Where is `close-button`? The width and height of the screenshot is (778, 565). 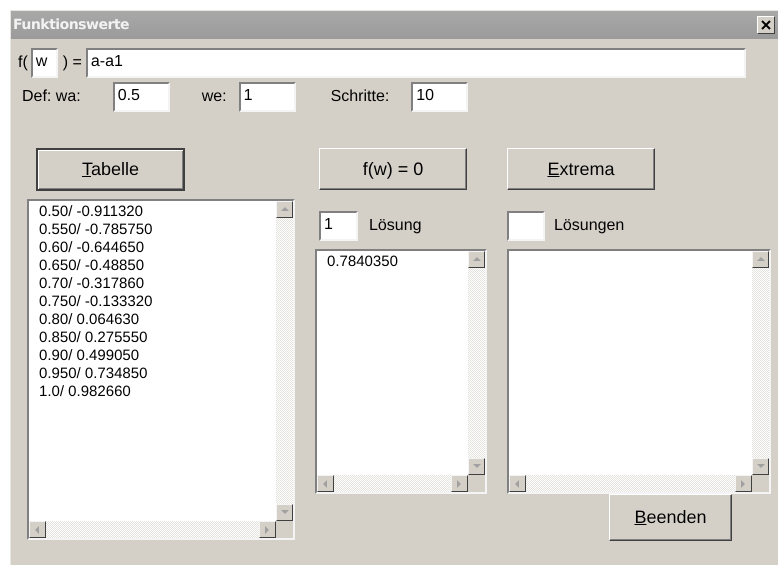
close-button is located at coordinates (766, 25).